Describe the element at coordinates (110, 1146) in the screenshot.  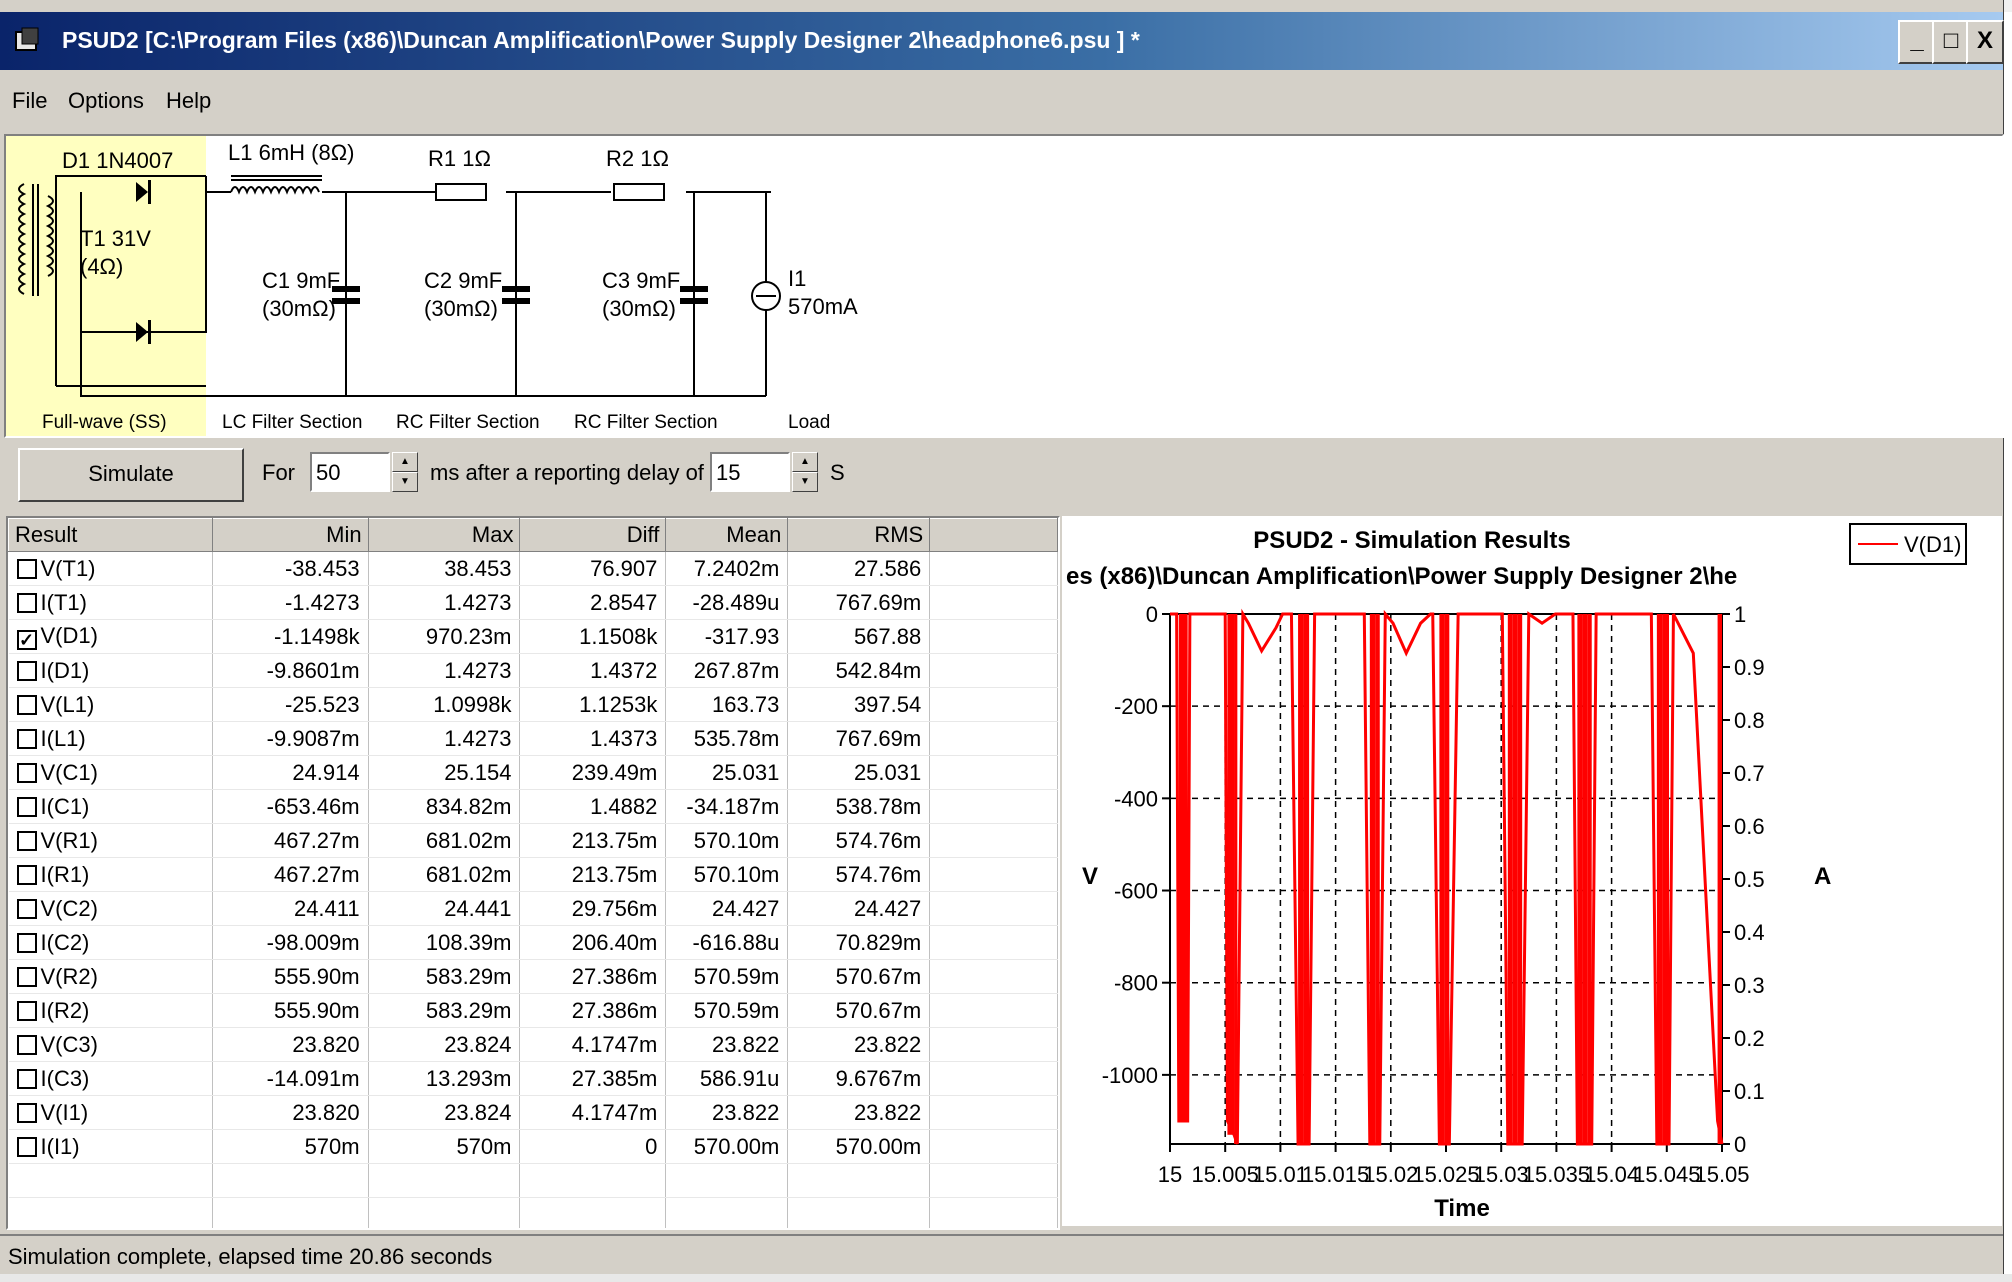
I see `result-name-cell: I(I1)` at that location.